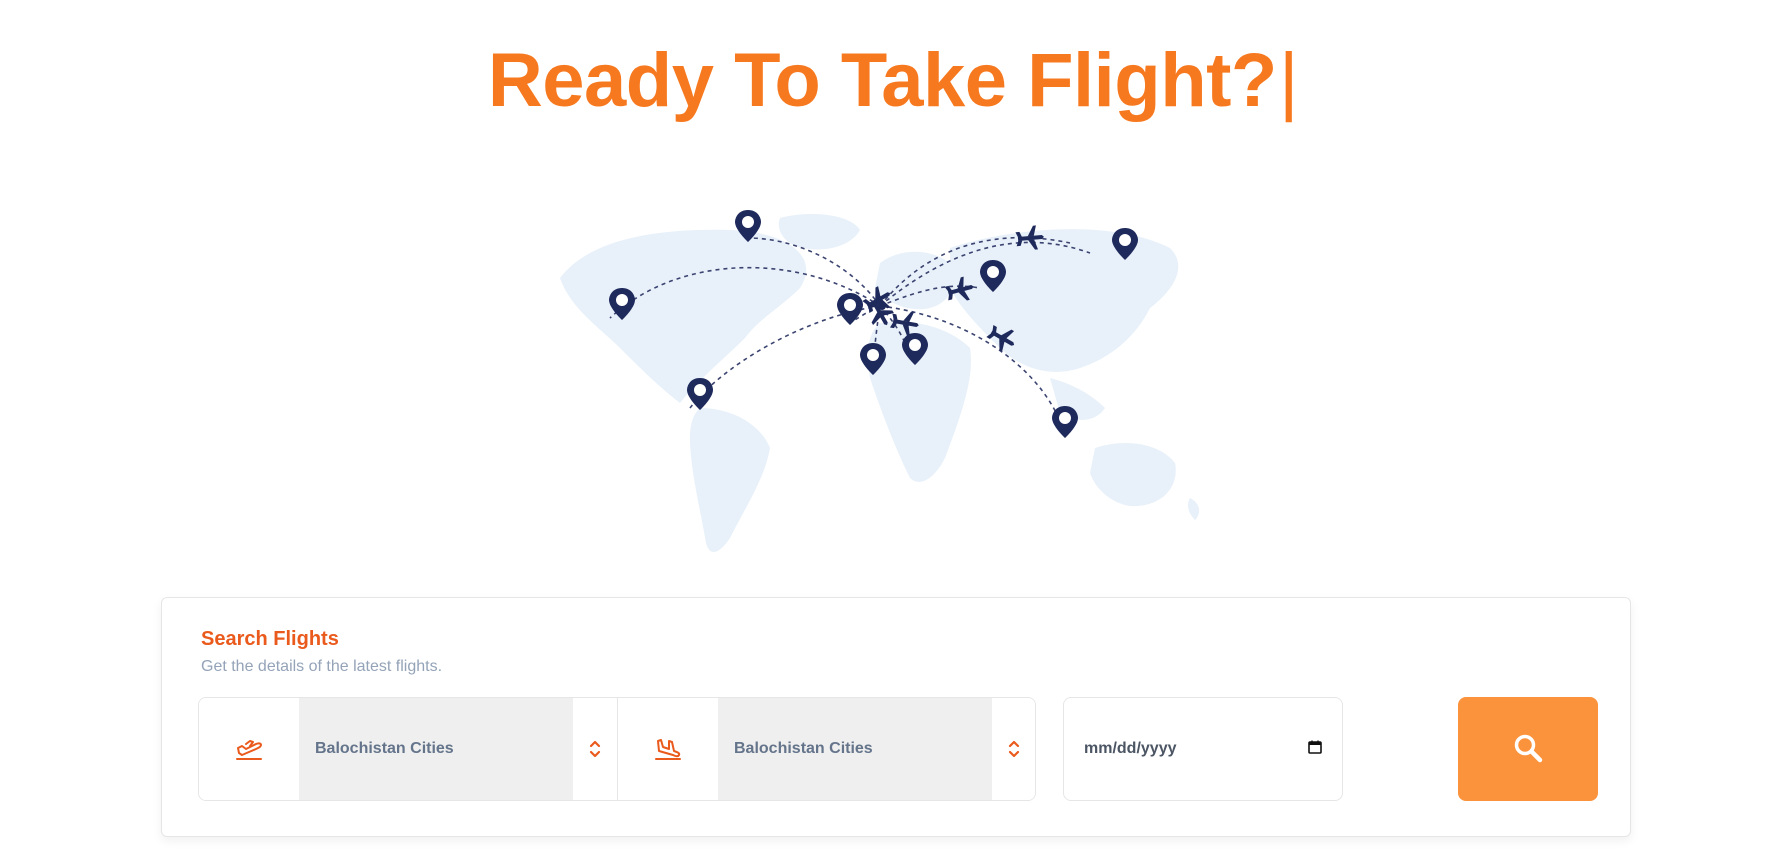 Image resolution: width=1786 pixels, height=861 pixels. I want to click on calendar-icon, so click(1315, 749).